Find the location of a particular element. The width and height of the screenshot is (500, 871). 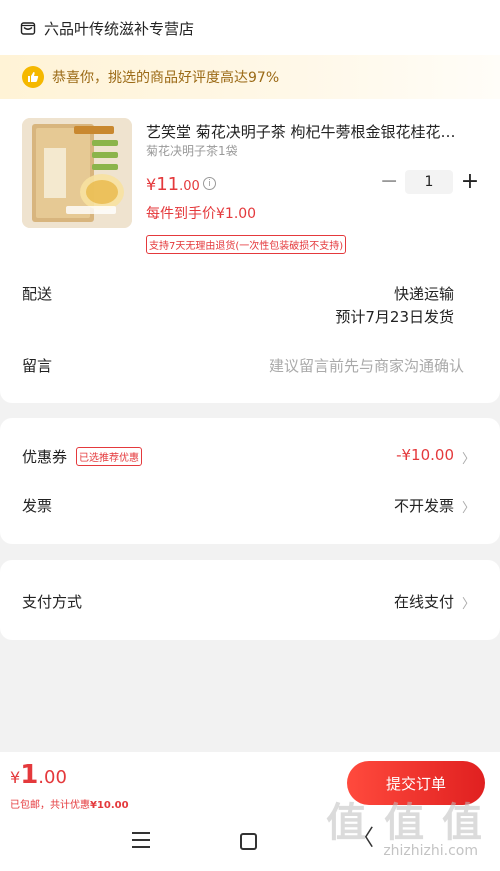

product-spec: 菊花决明子茶1袋 is located at coordinates (192, 150).